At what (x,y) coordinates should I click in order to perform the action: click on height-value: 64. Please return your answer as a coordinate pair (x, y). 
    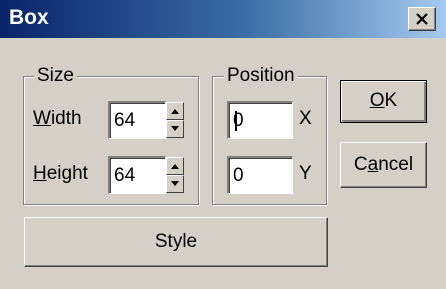
    Looking at the image, I should click on (125, 175).